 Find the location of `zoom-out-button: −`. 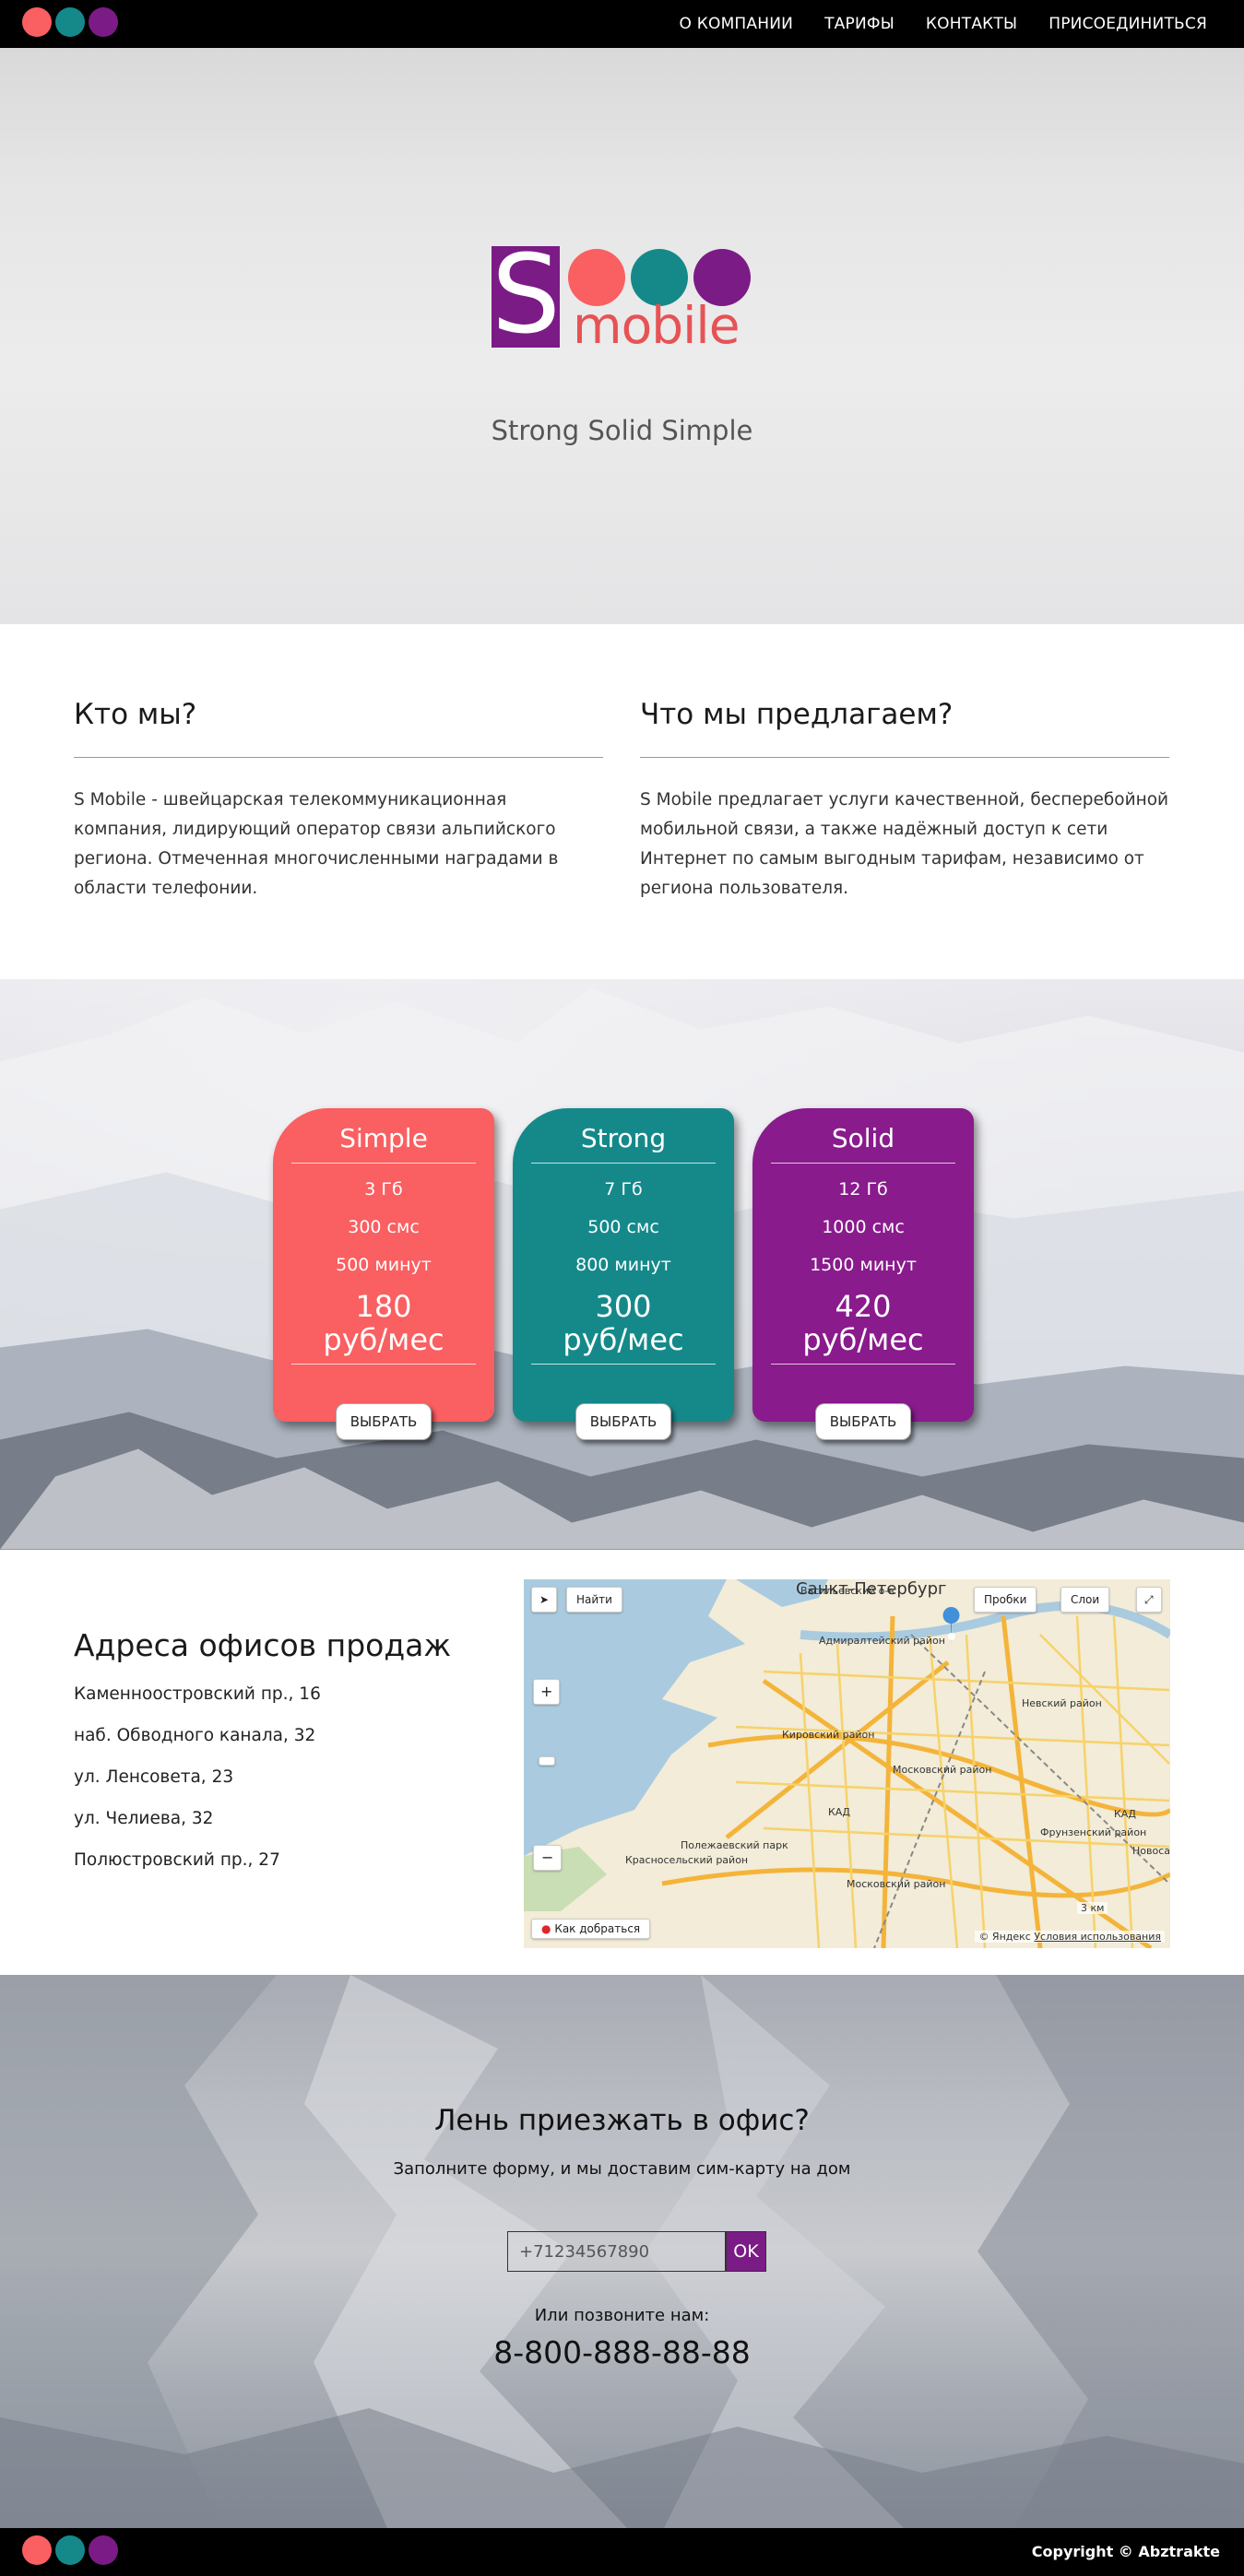

zoom-out-button: − is located at coordinates (548, 1858).